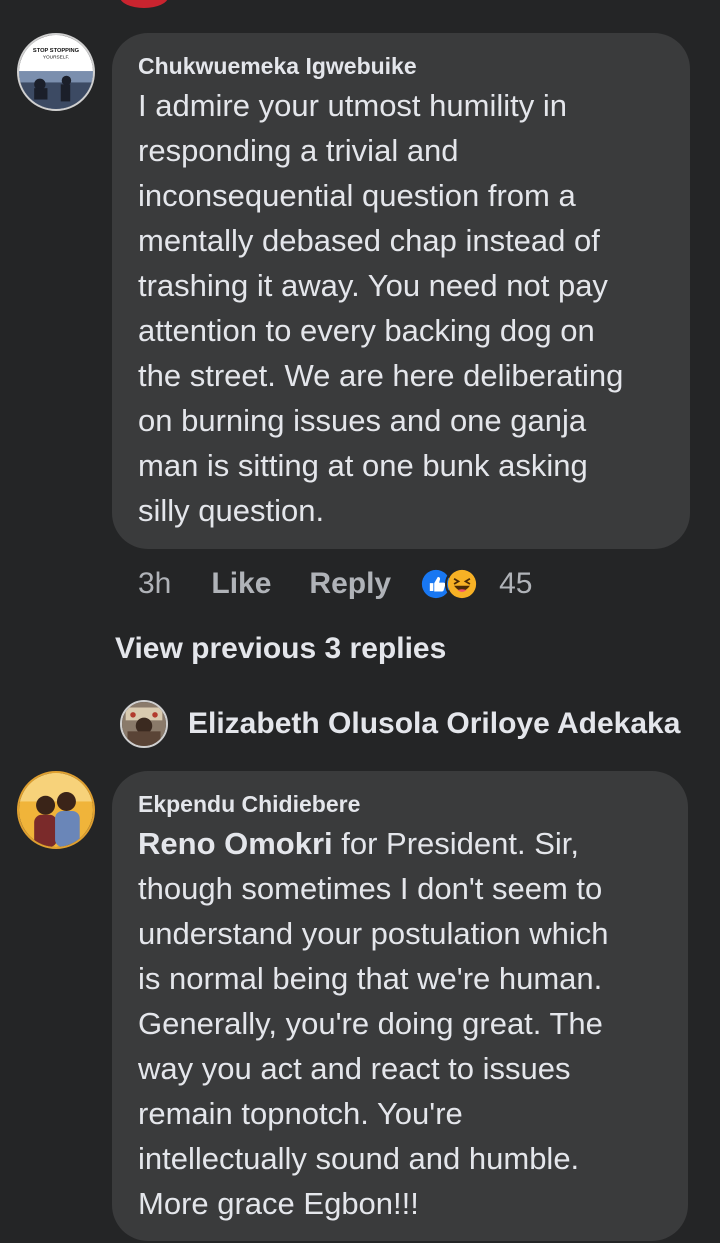  I want to click on avatar: STOP STOPPING YOURSELF., so click(56, 72).